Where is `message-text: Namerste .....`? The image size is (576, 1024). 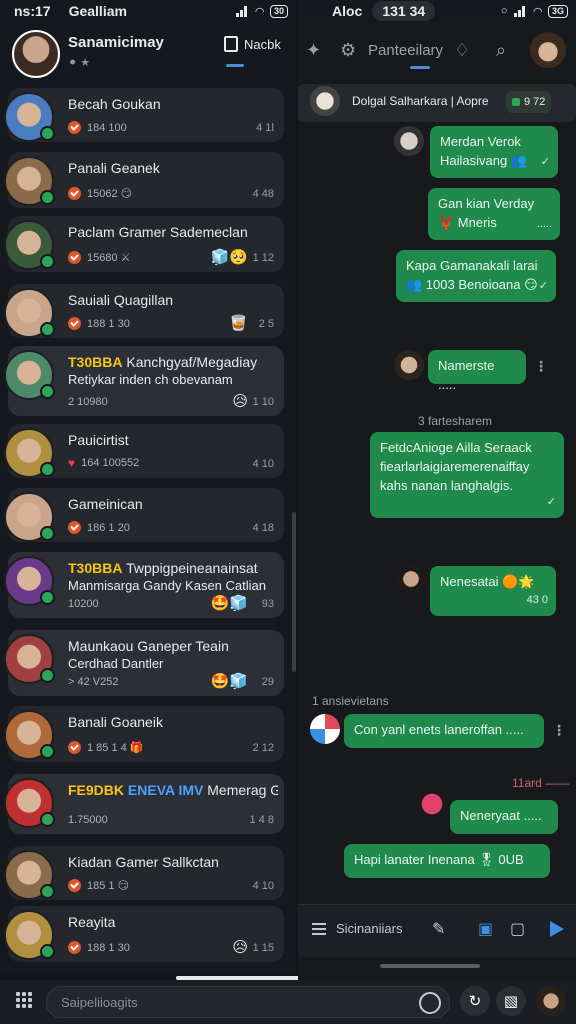 message-text: Namerste ..... is located at coordinates (466, 375).